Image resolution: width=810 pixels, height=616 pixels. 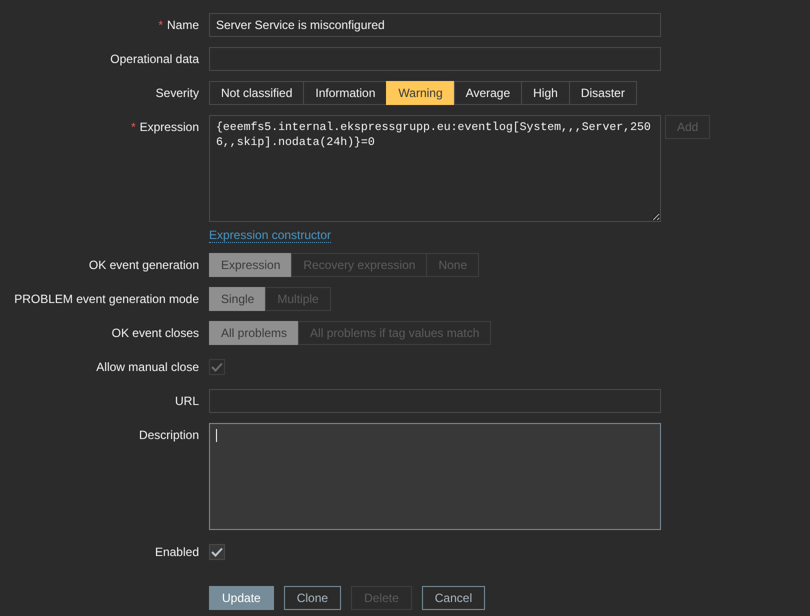 What do you see at coordinates (168, 435) in the screenshot?
I see `field-label: Description` at bounding box center [168, 435].